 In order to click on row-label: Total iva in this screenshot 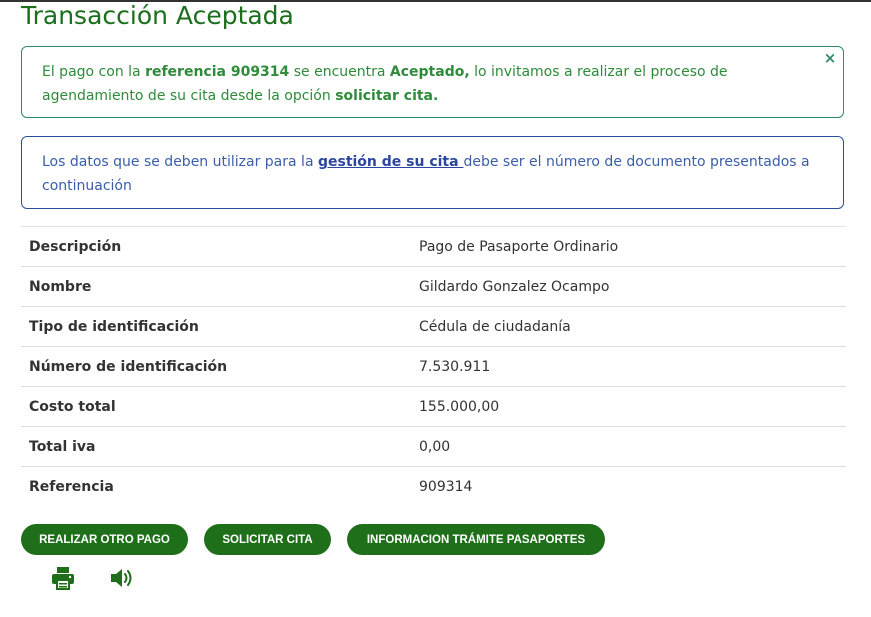, I will do `click(216, 446)`.